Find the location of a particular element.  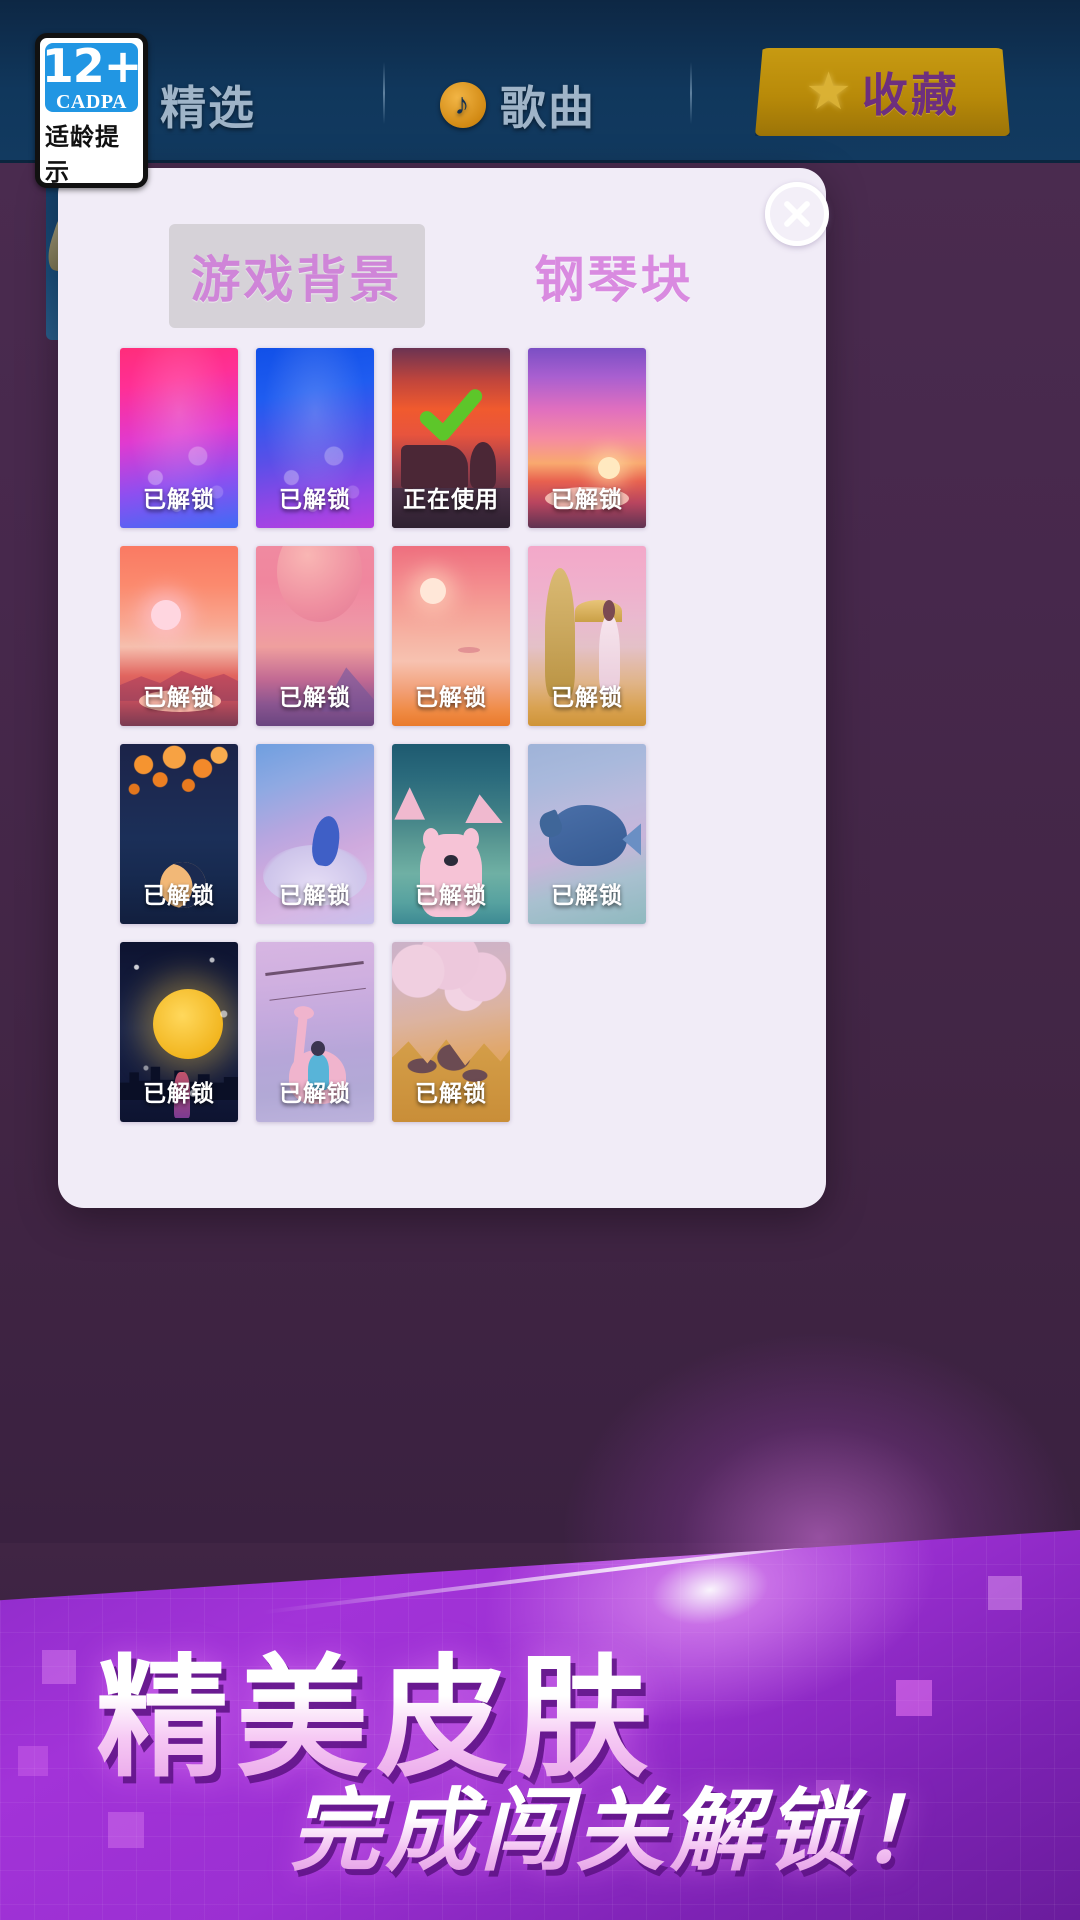

age-rating-value: 12+ is located at coordinates (92, 66).